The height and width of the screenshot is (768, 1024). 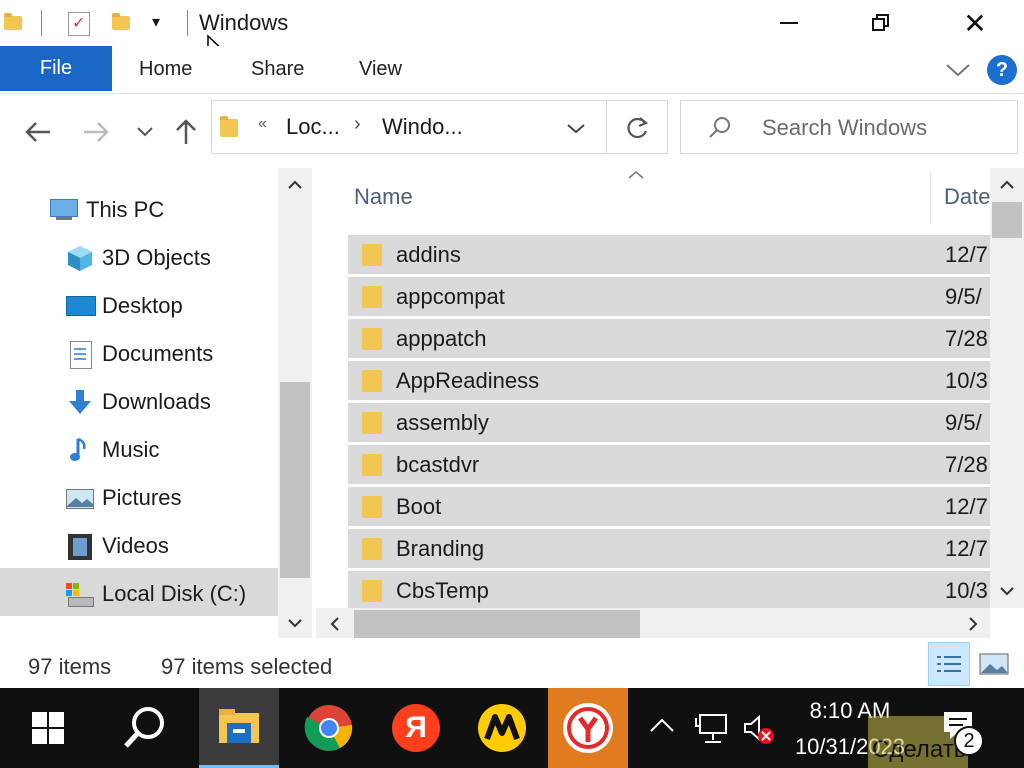 I want to click on file-row: AppReadiness 10/3, so click(x=669, y=380).